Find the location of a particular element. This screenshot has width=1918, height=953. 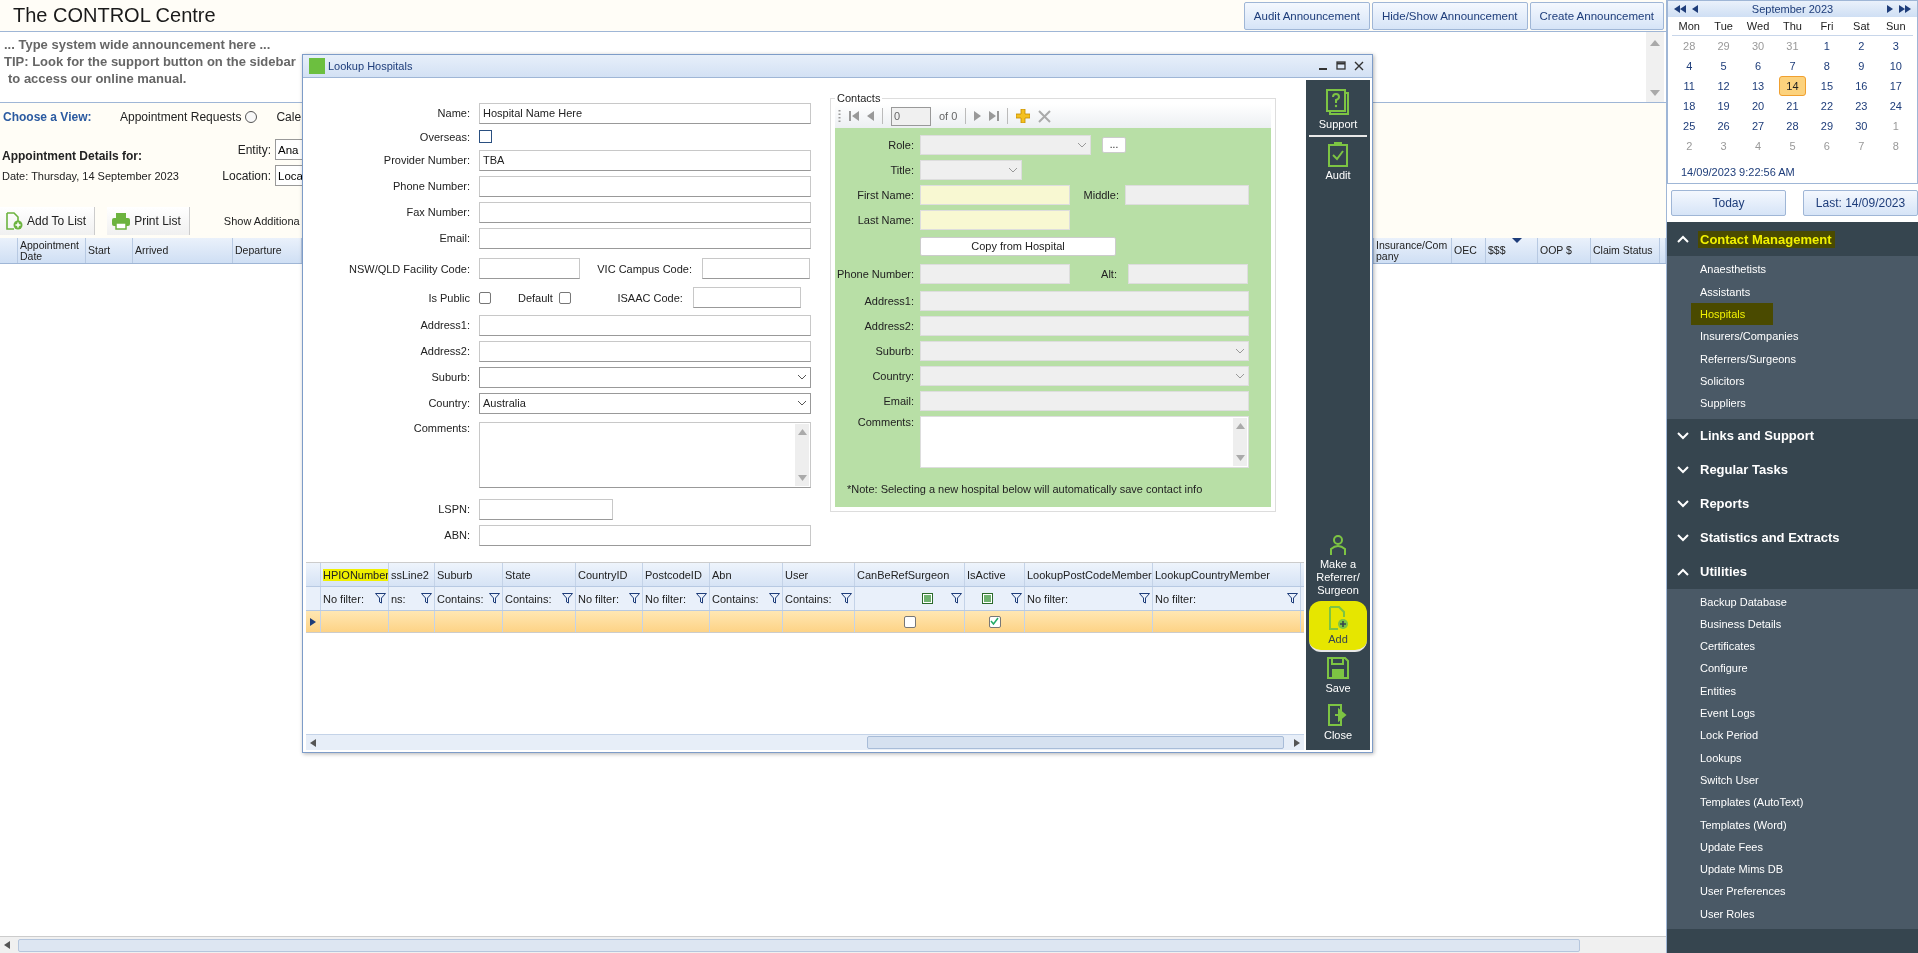

calendar-day: 3 is located at coordinates (1895, 46).